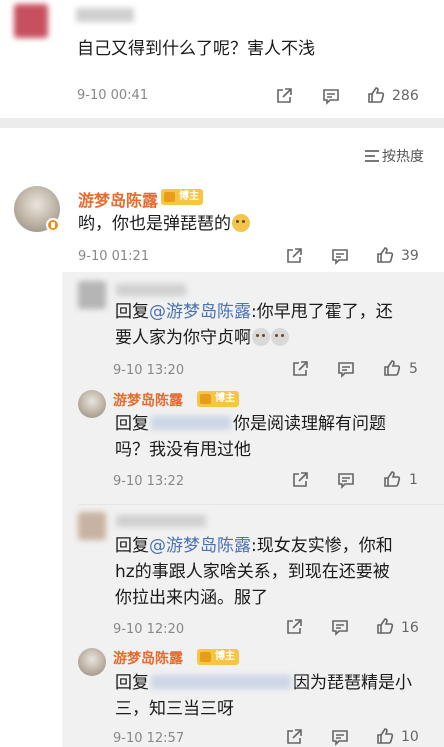 This screenshot has width=444, height=747. What do you see at coordinates (410, 256) in the screenshot?
I see `like-count: 39` at bounding box center [410, 256].